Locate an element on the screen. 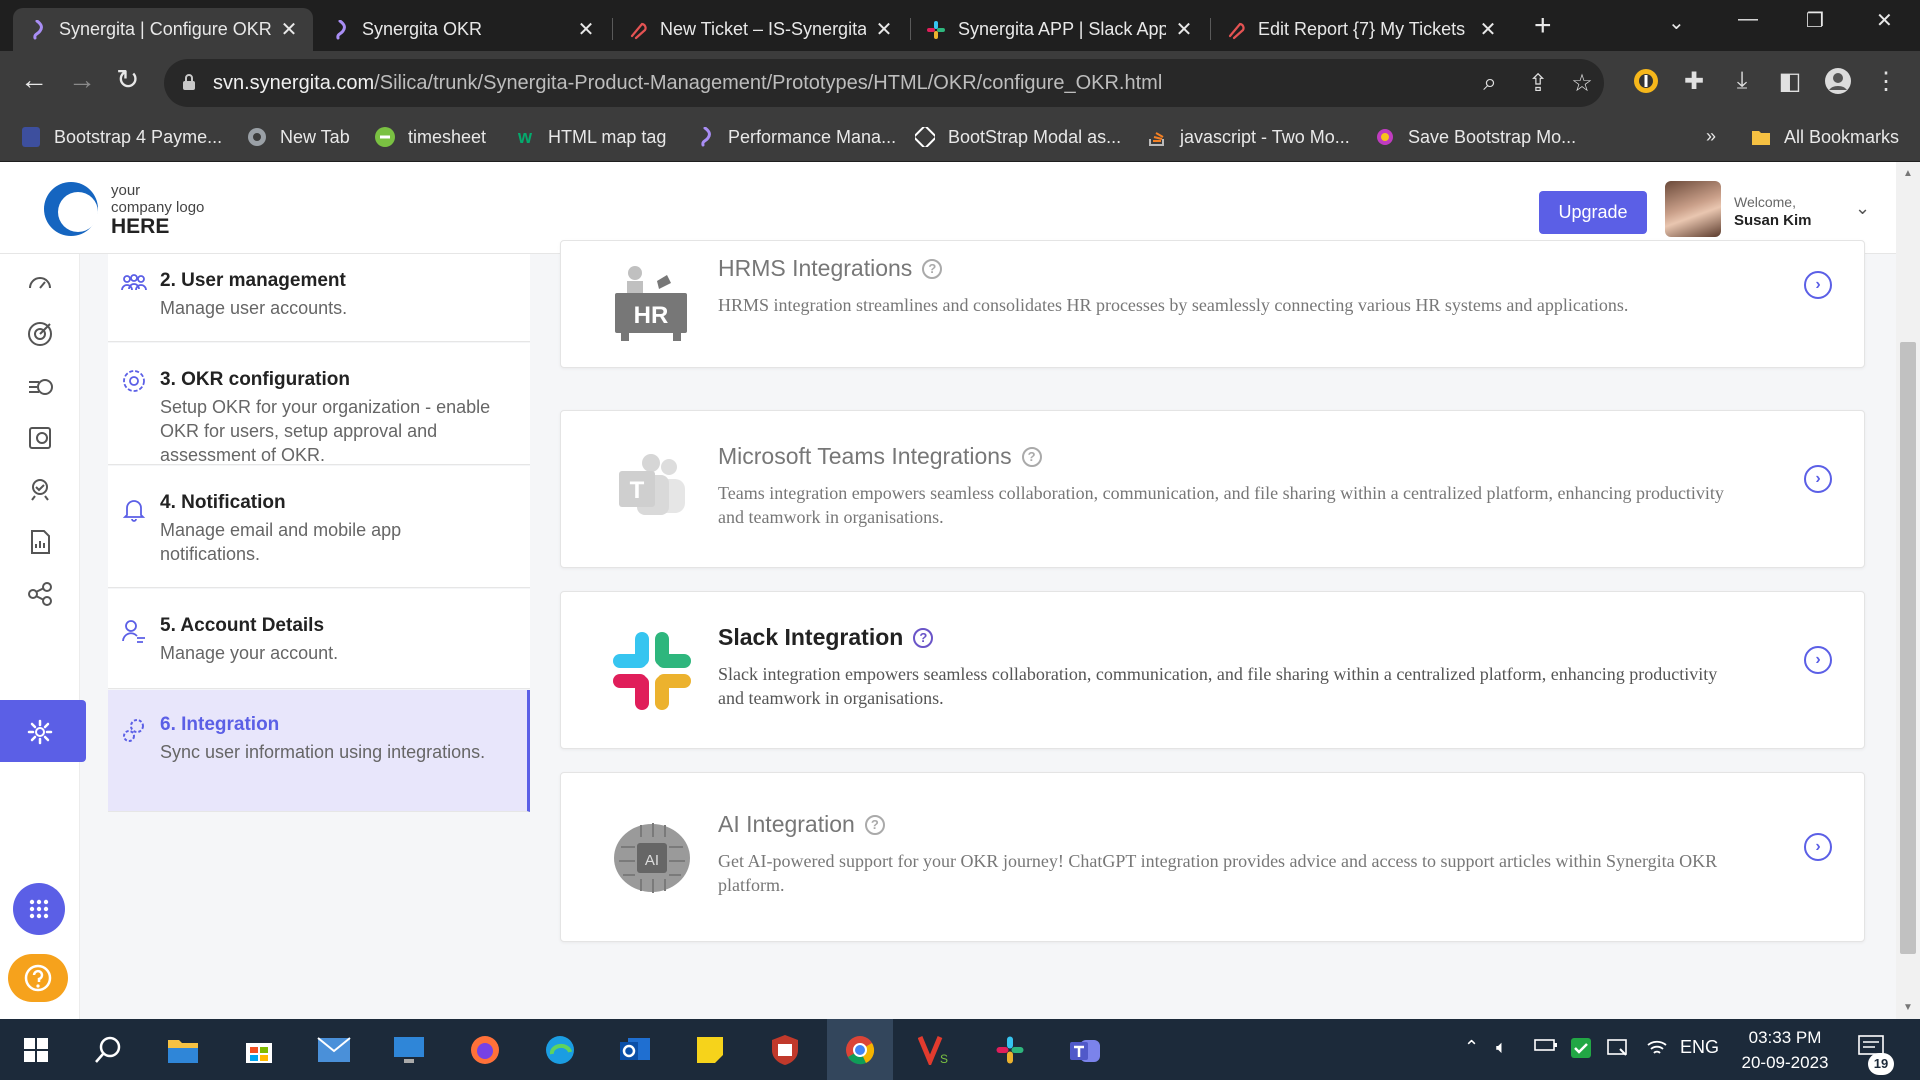 This screenshot has width=1920, height=1080. performance-icon is located at coordinates (40, 386).